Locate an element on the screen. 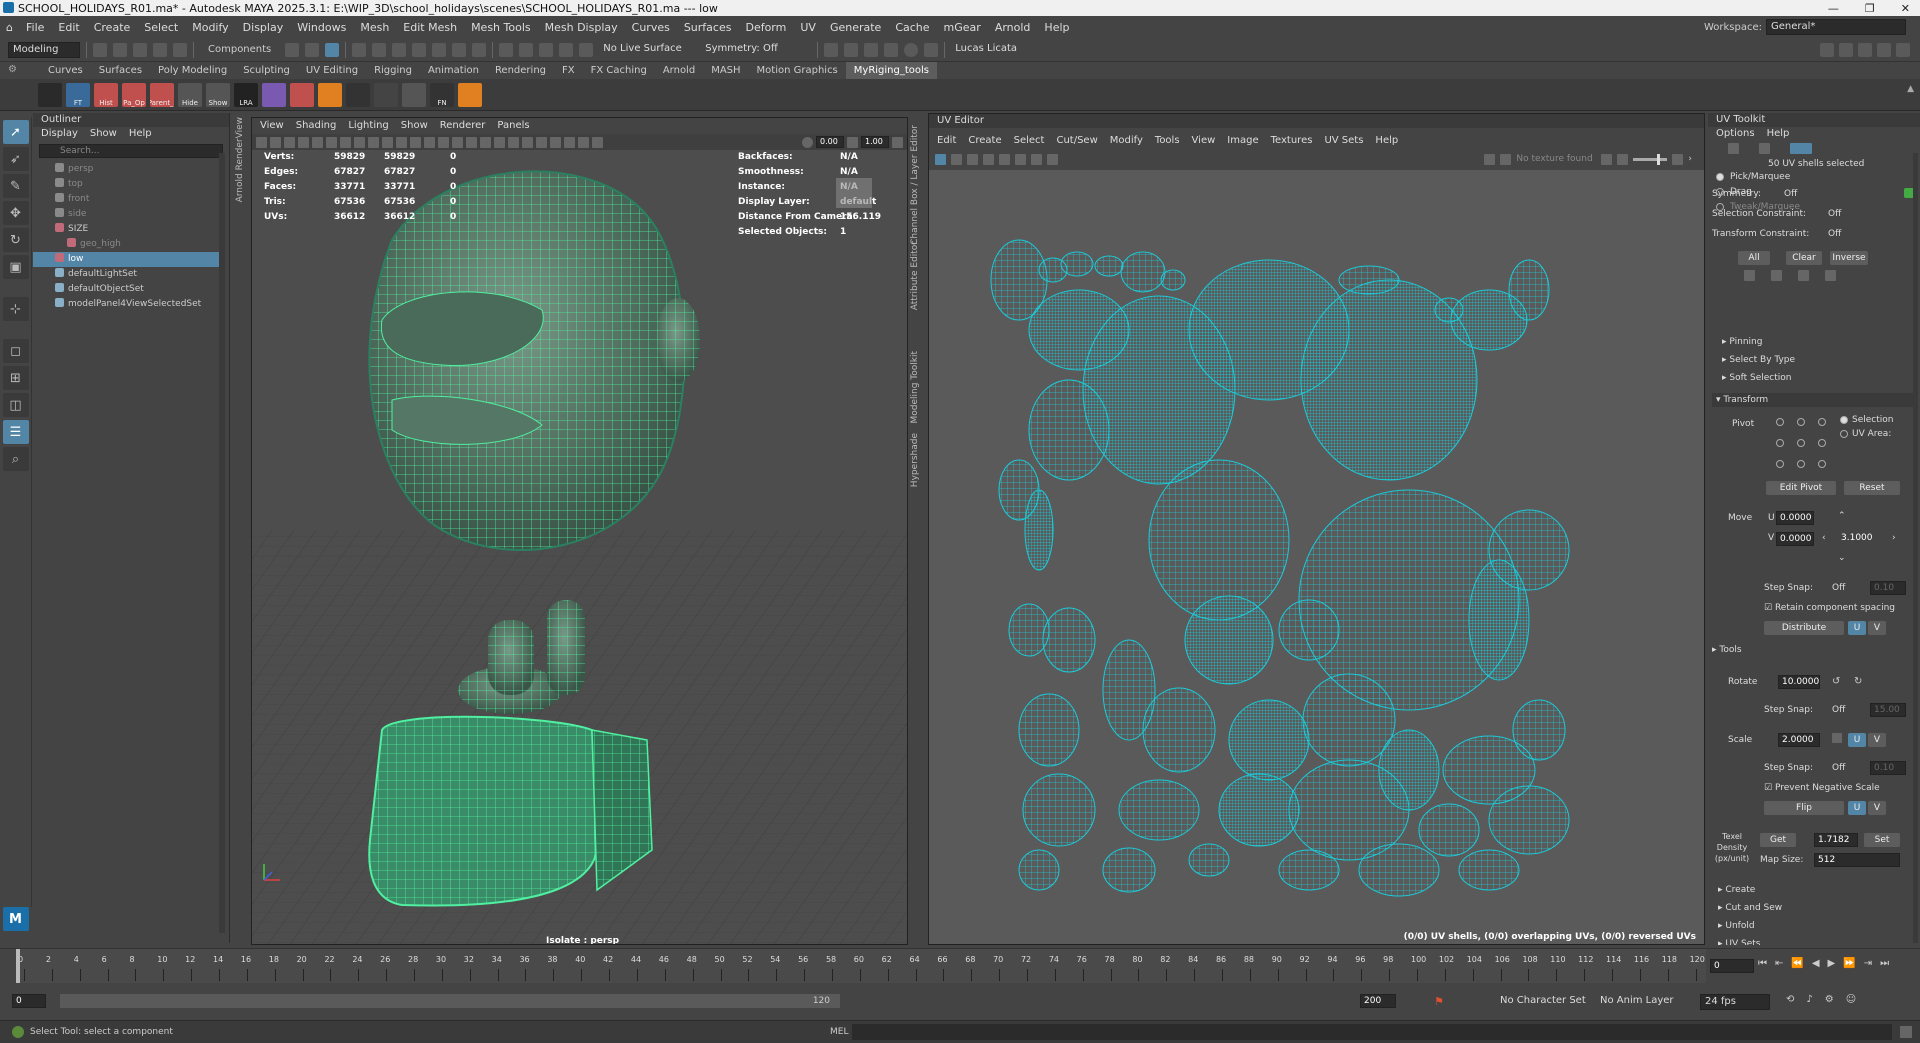 The height and width of the screenshot is (1043, 1920). select-shell-icon is located at coordinates (1776, 275).